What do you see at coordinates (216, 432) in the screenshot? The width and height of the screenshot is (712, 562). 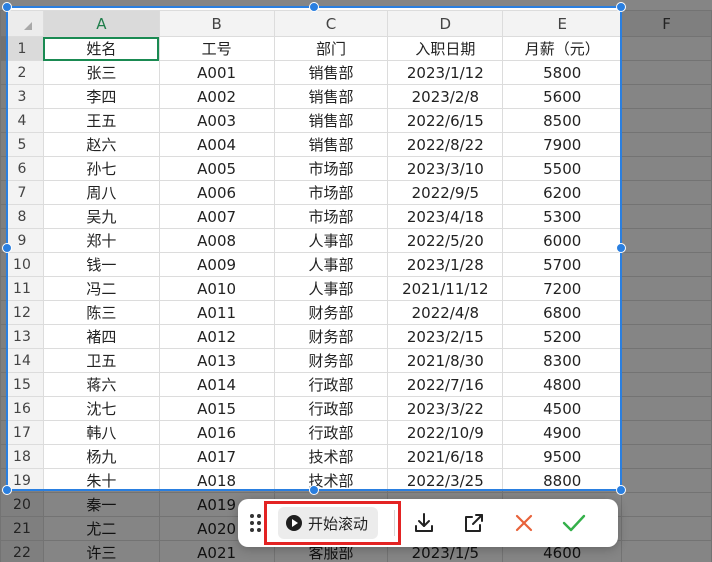 I see `cell-b: A016` at bounding box center [216, 432].